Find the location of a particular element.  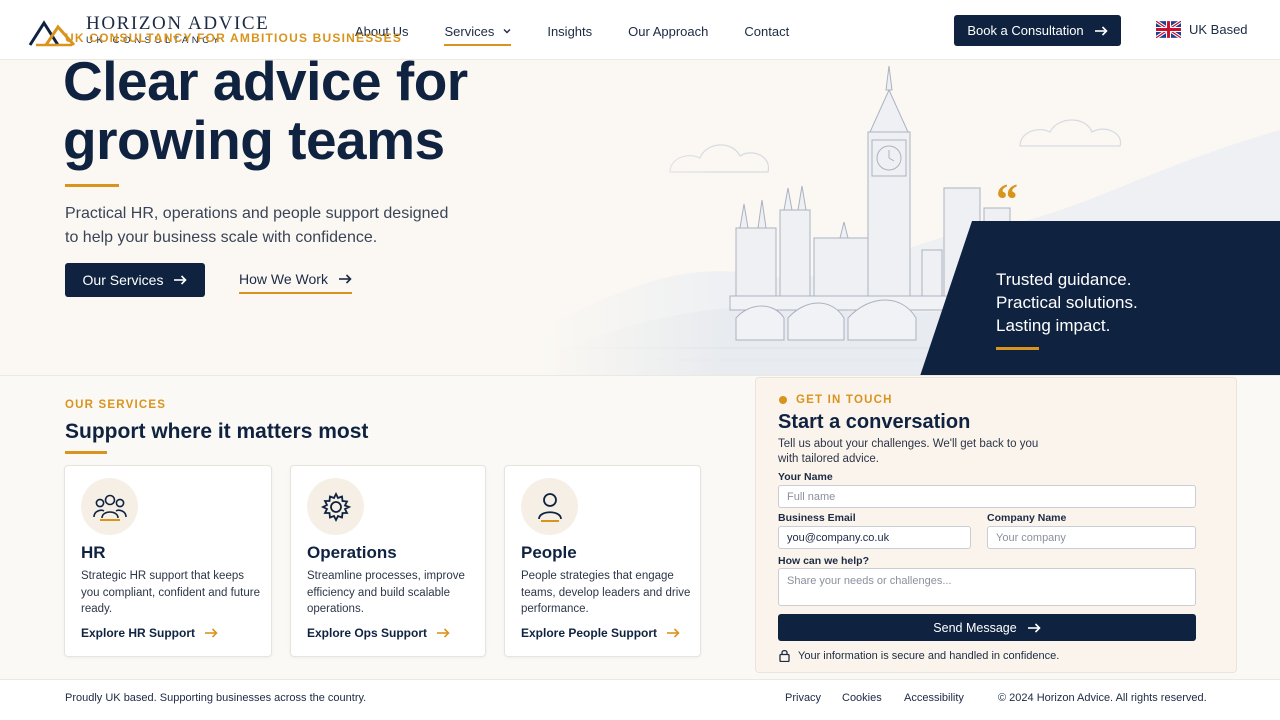

explore-ops-link: Explore Ops Support is located at coordinates (378, 633).